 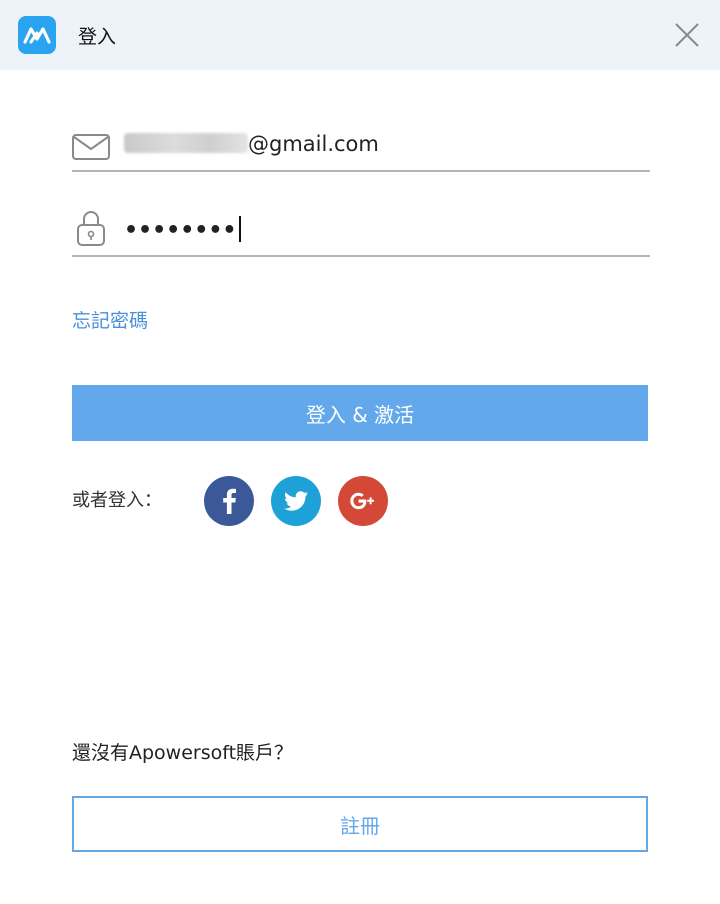 I want to click on window-title: 登入, so click(x=97, y=37).